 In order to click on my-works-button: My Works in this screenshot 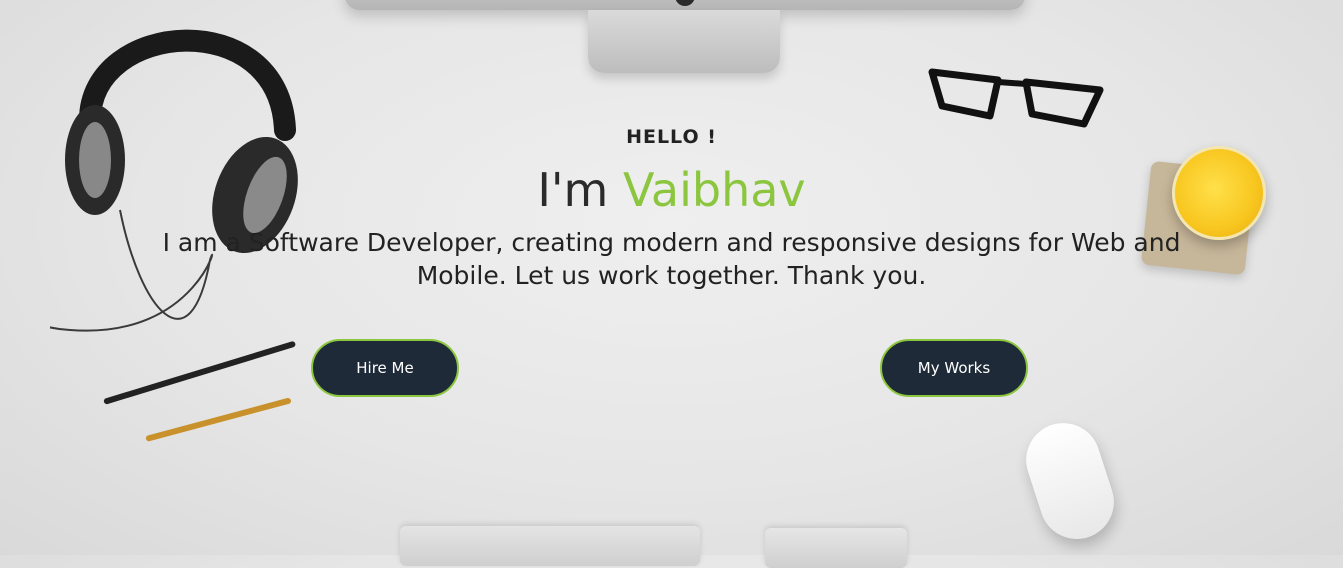, I will do `click(954, 368)`.